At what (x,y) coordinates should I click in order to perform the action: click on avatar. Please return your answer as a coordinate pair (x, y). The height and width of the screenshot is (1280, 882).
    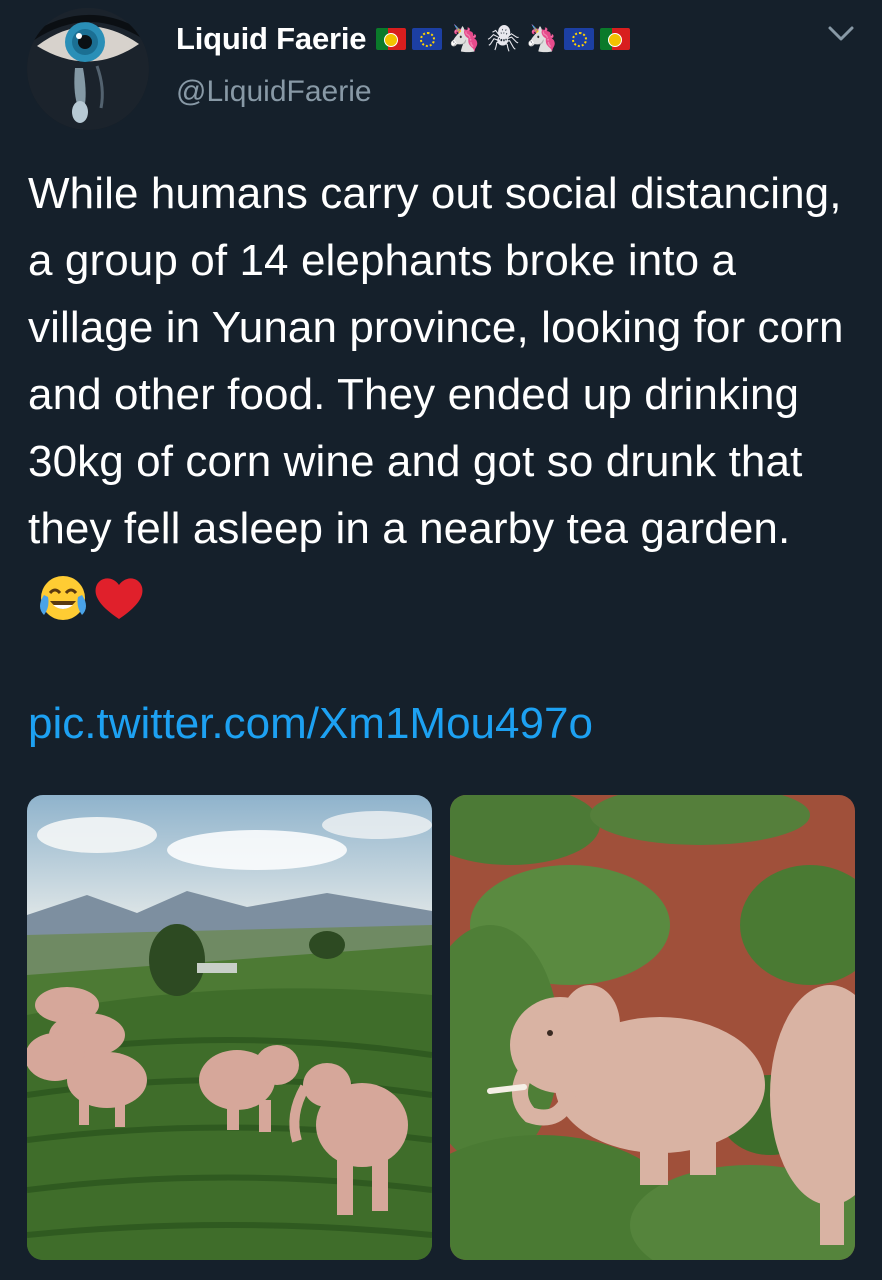
    Looking at the image, I should click on (88, 69).